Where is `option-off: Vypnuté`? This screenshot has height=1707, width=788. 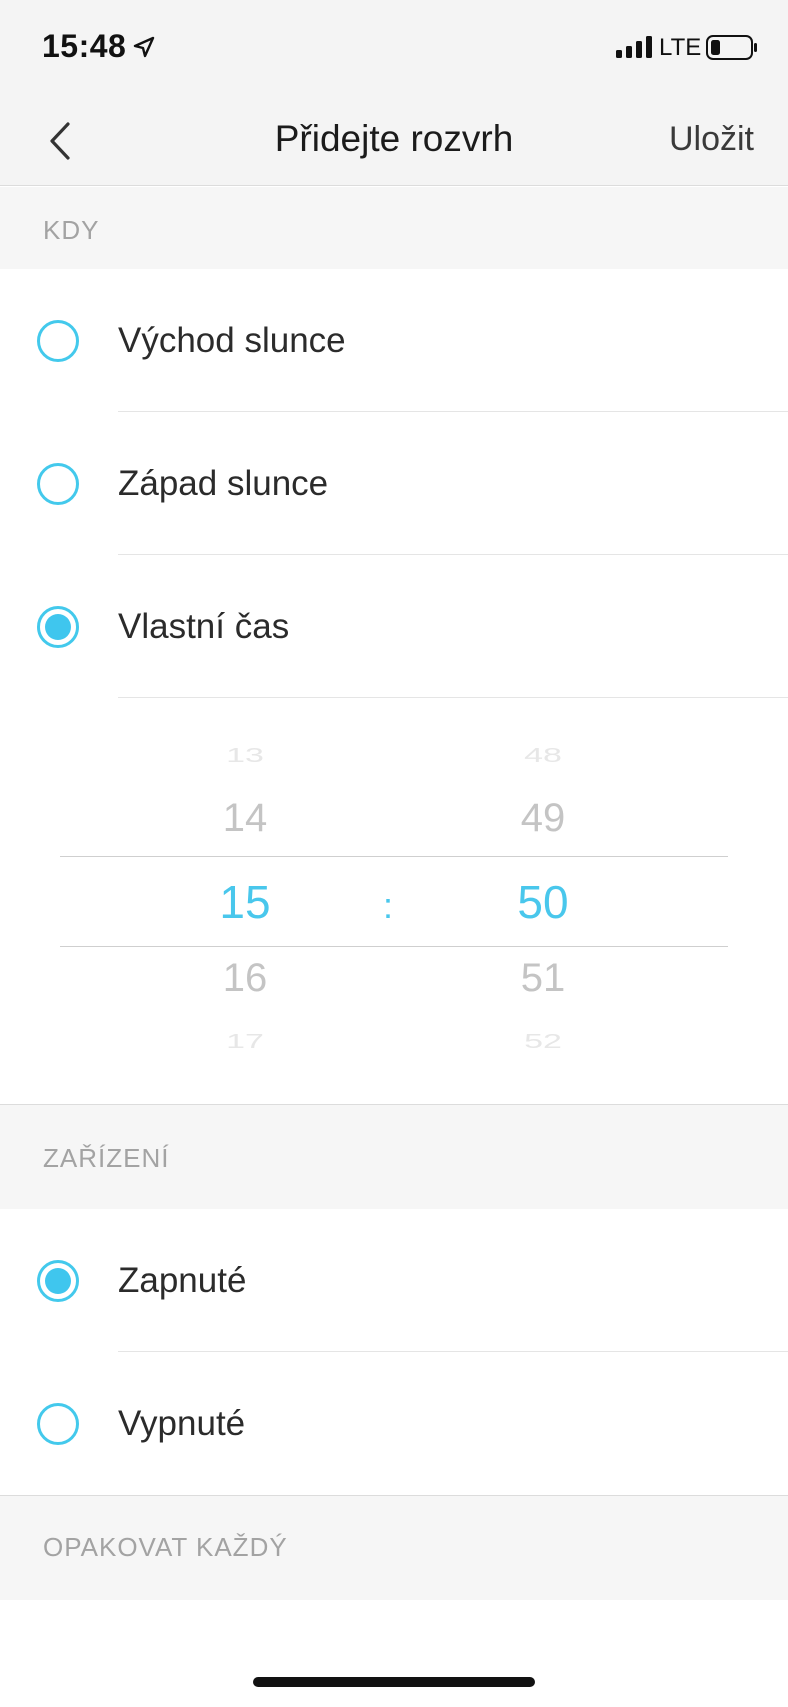
option-off: Vypnuté is located at coordinates (394, 1423).